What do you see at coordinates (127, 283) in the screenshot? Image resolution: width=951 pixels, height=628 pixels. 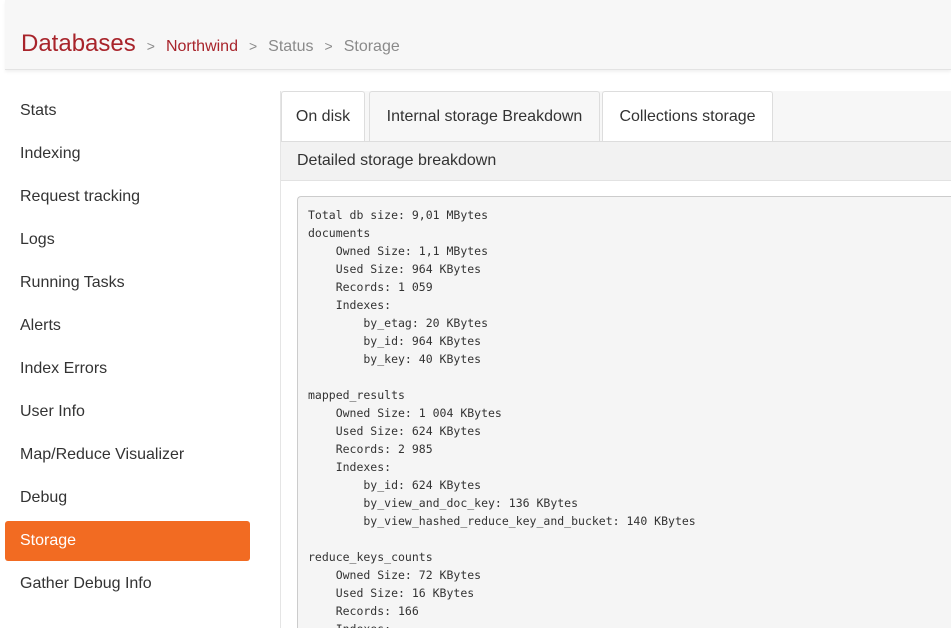 I see `sidebar-item-running-tasks: Running Tasks` at bounding box center [127, 283].